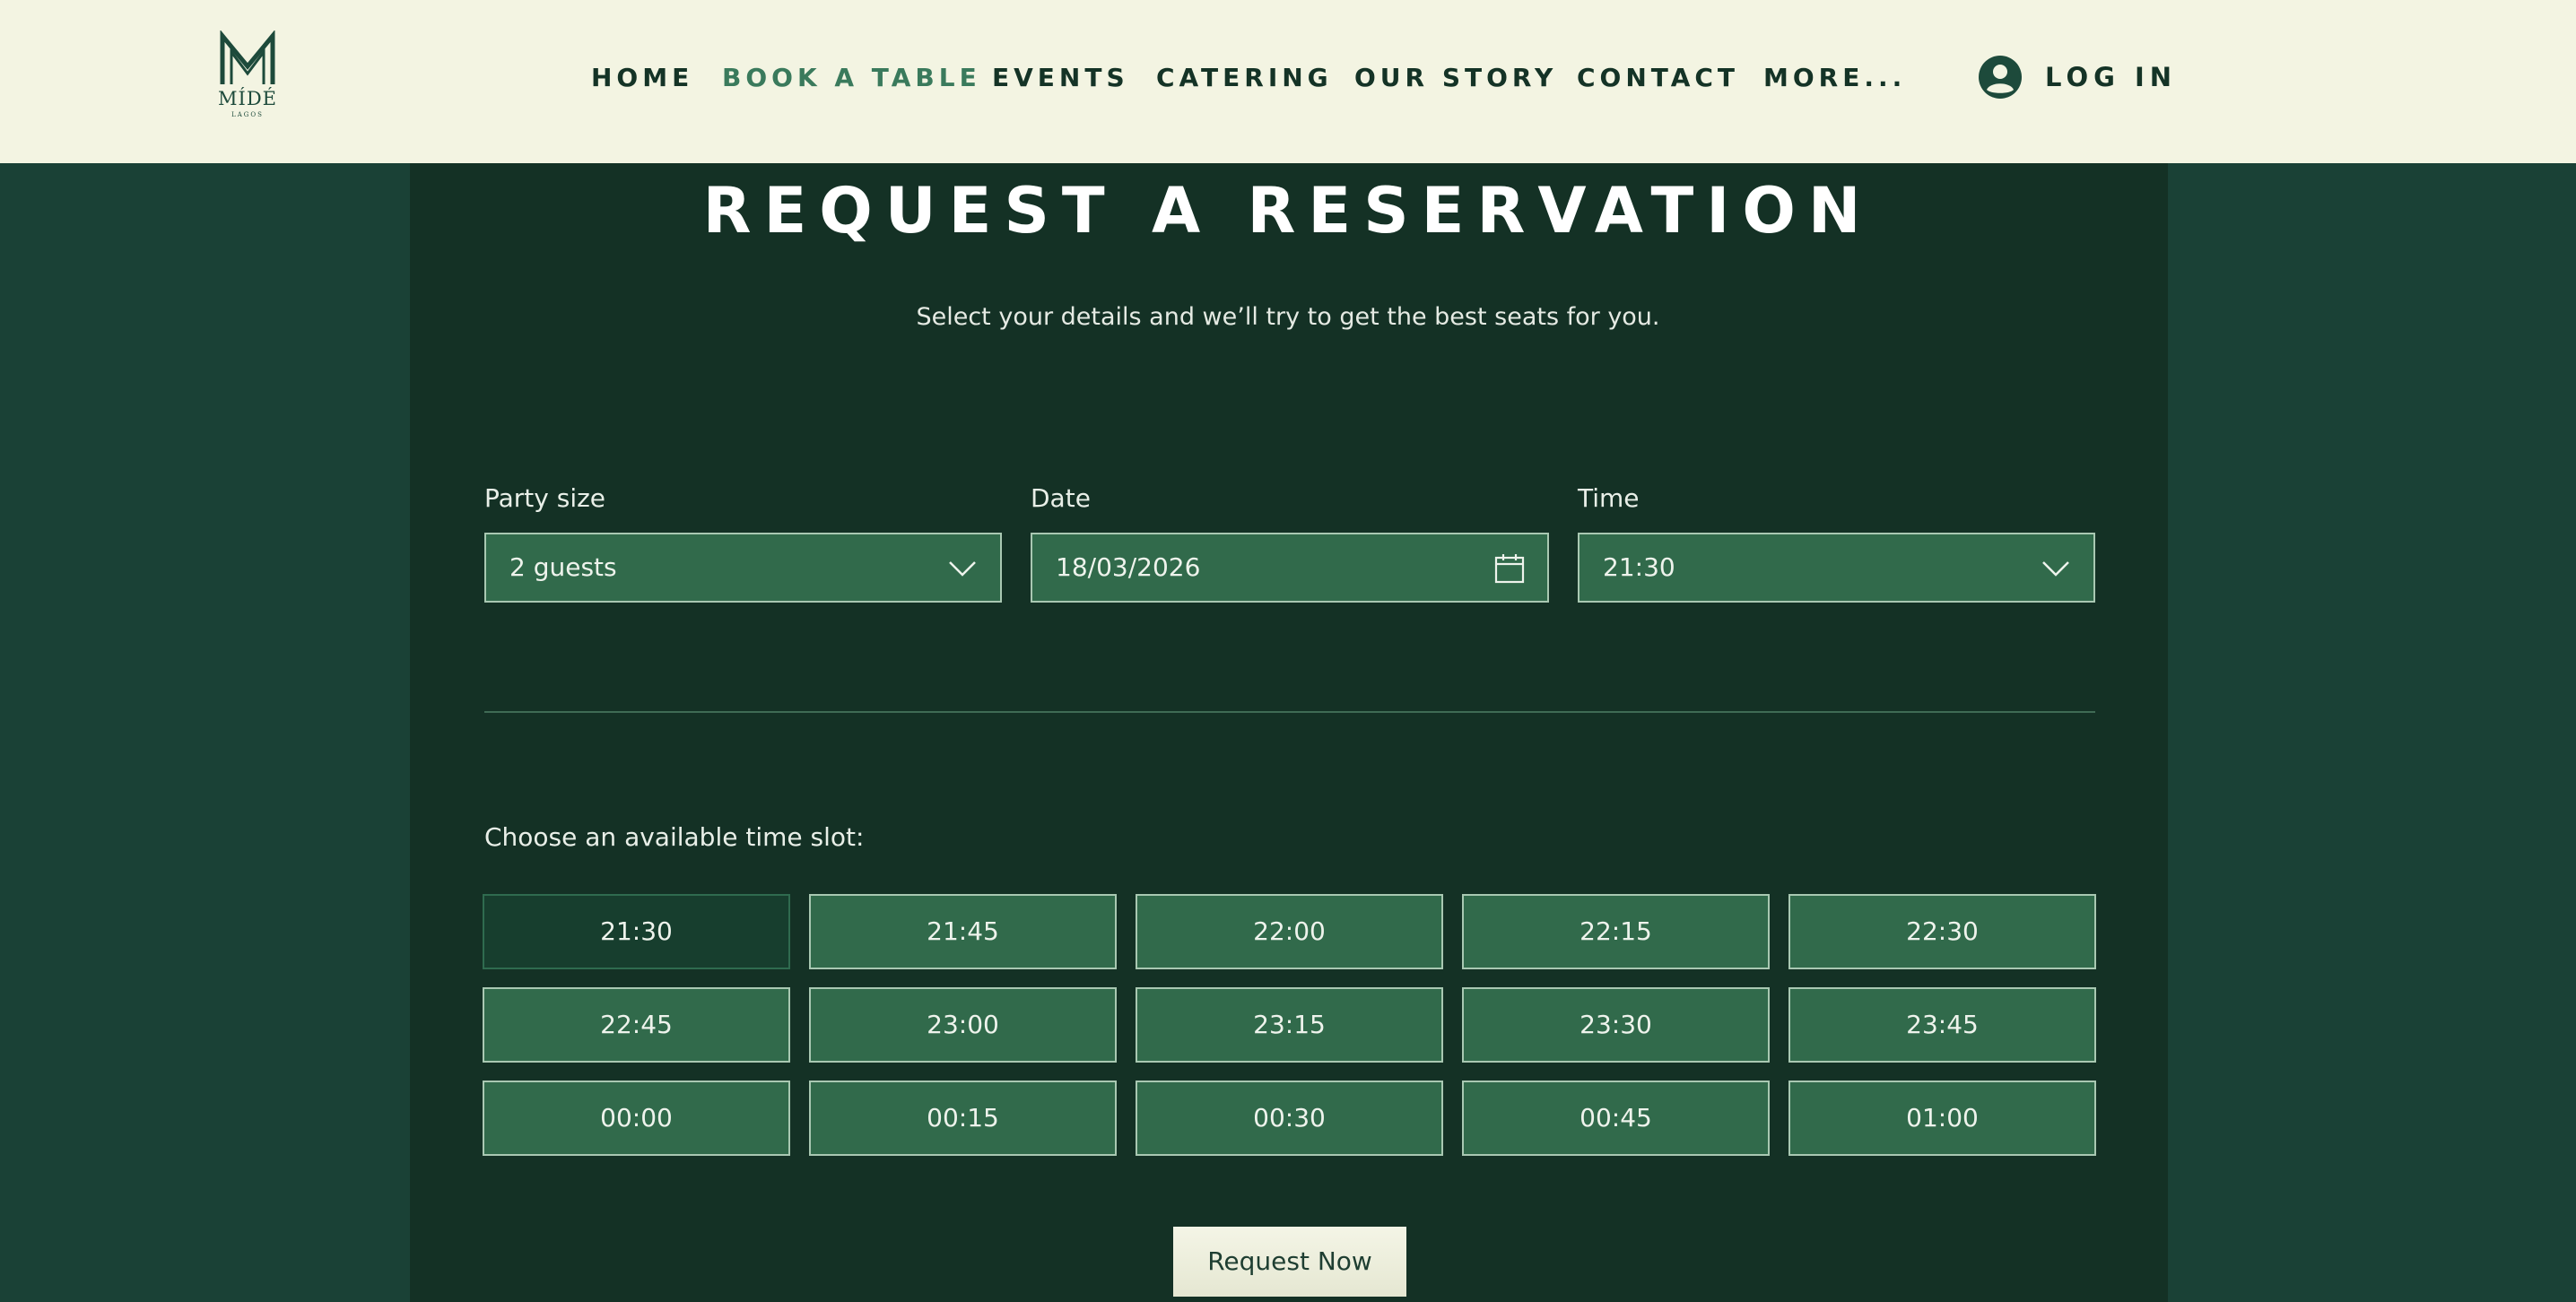 The height and width of the screenshot is (1302, 2576). Describe the element at coordinates (1290, 568) in the screenshot. I see `date-picker: 18/03/2026` at that location.